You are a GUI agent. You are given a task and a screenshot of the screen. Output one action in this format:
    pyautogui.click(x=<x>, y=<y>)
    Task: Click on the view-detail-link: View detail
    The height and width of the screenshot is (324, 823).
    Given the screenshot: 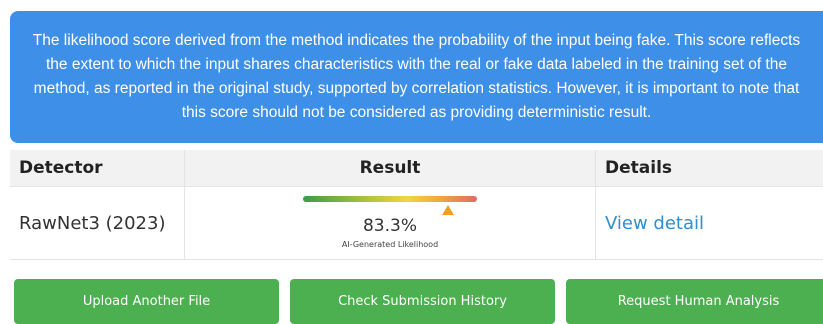 What is the action you would take?
    pyautogui.click(x=654, y=223)
    